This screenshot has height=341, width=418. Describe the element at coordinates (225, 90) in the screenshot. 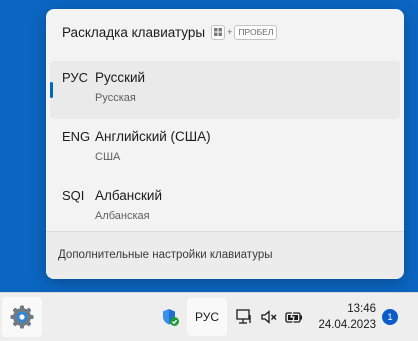

I see `language-item-rus: РУС Русский Русская` at that location.